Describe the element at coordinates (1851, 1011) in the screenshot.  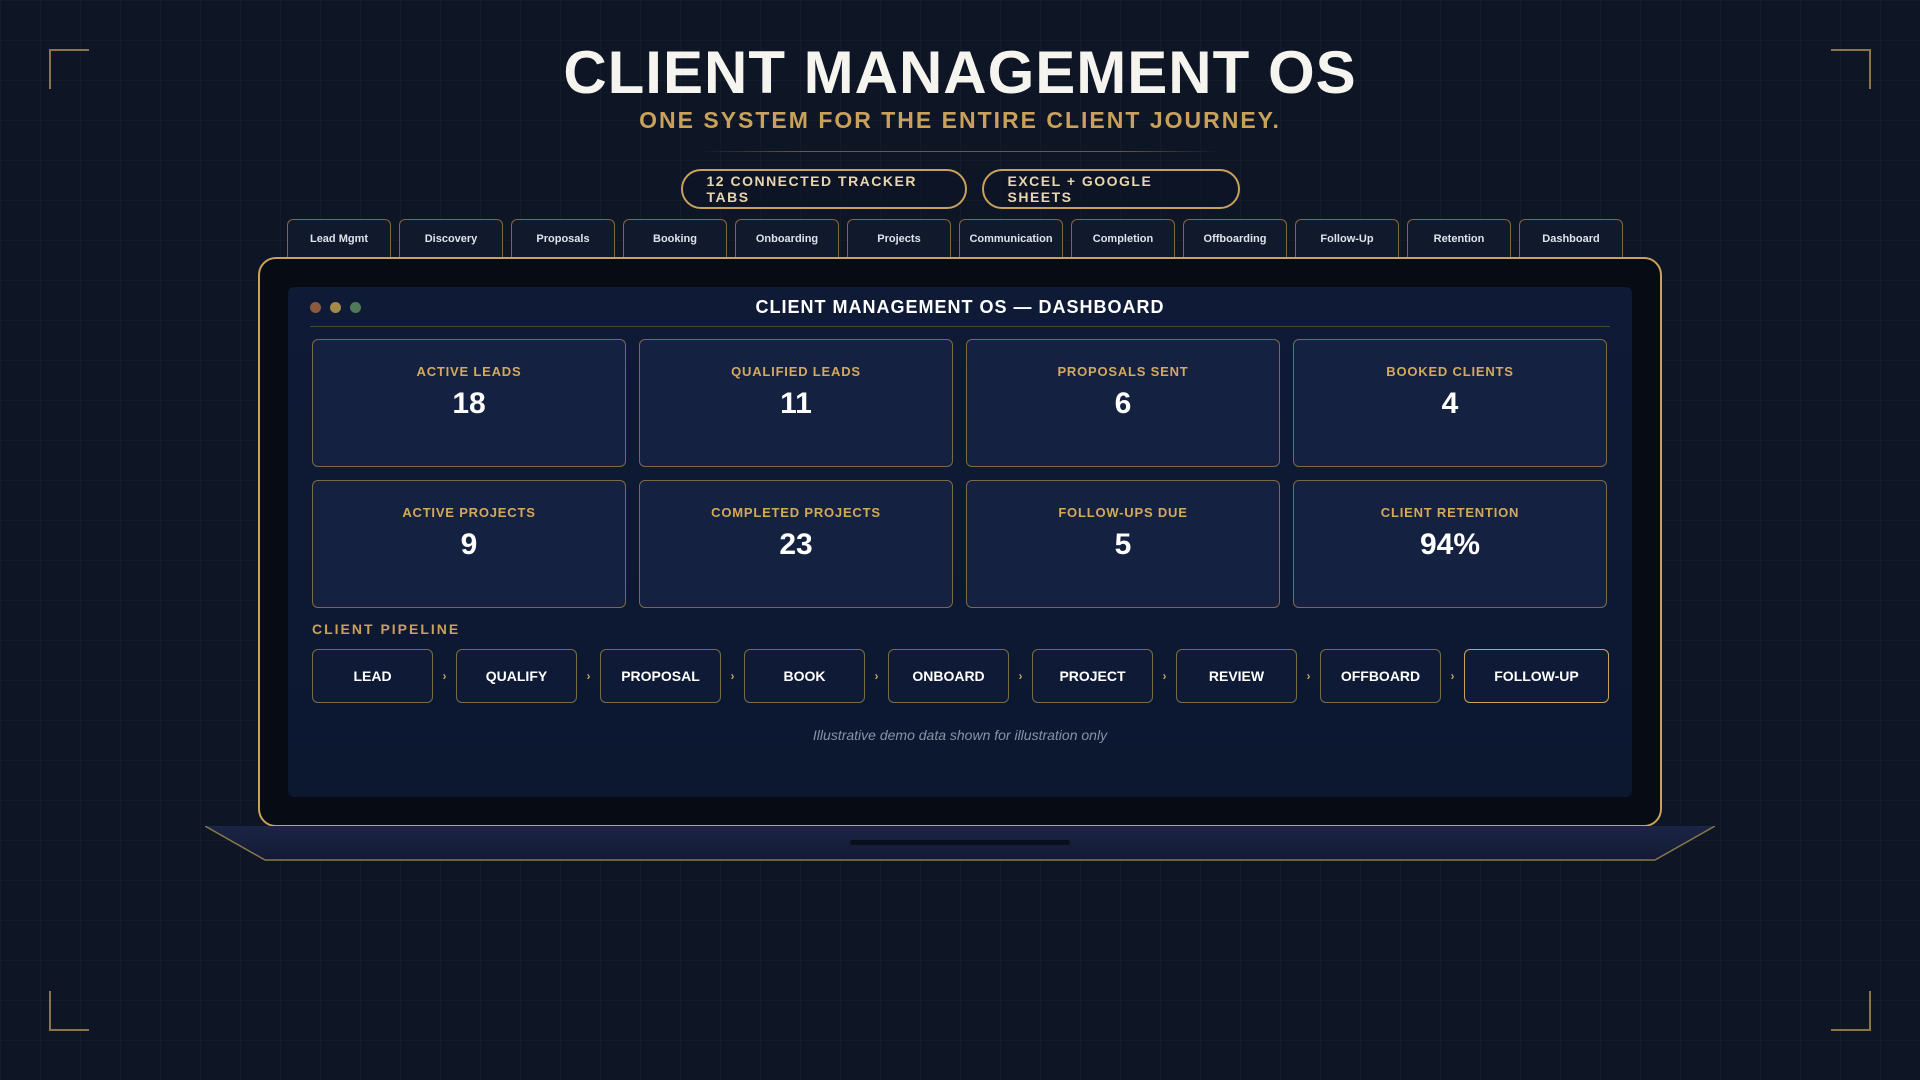
I see `corner-bracket-bottom-right` at that location.